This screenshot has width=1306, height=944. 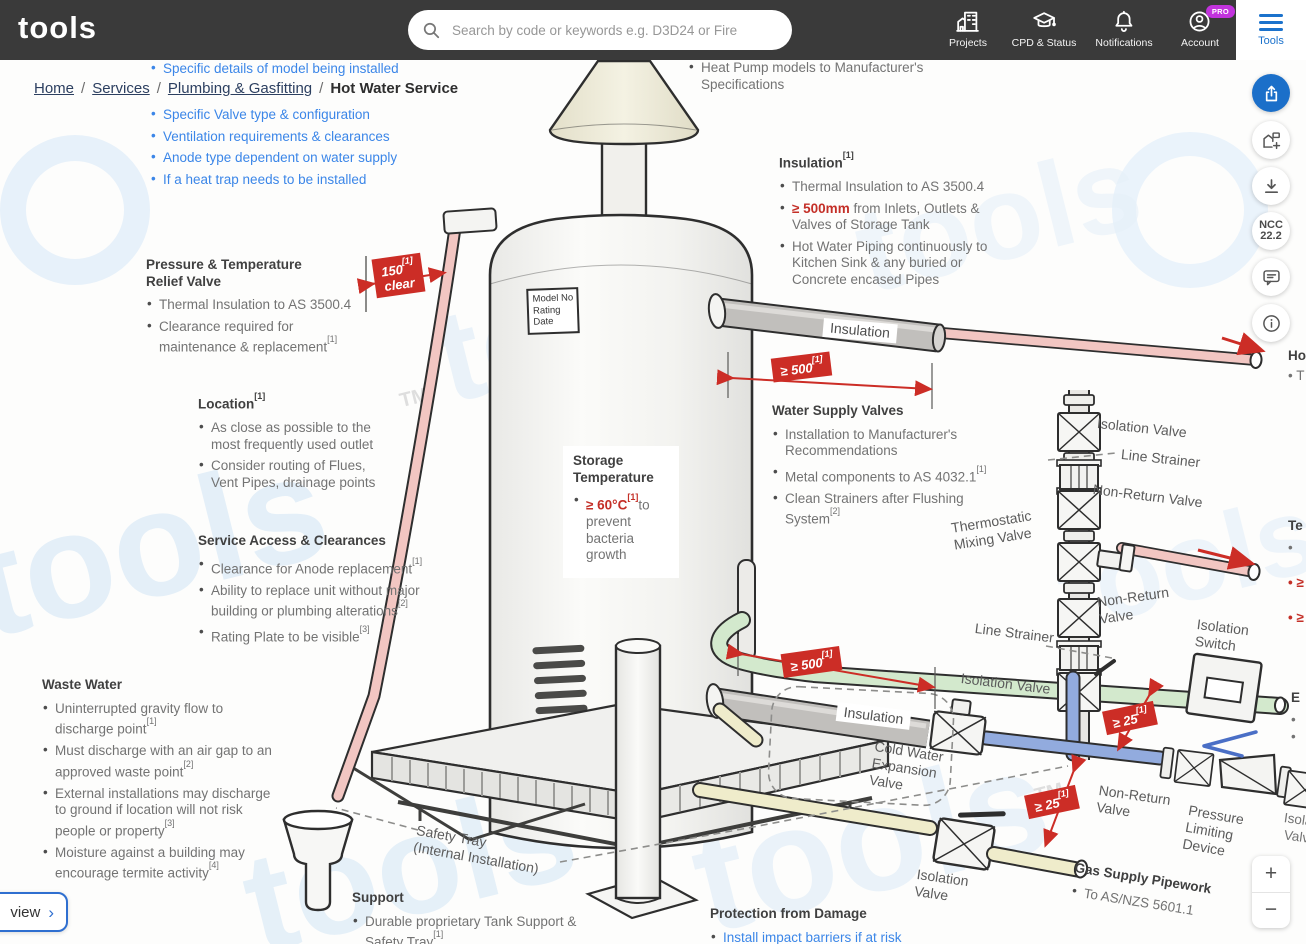 I want to click on annotation-heading: Location[1], so click(x=232, y=401).